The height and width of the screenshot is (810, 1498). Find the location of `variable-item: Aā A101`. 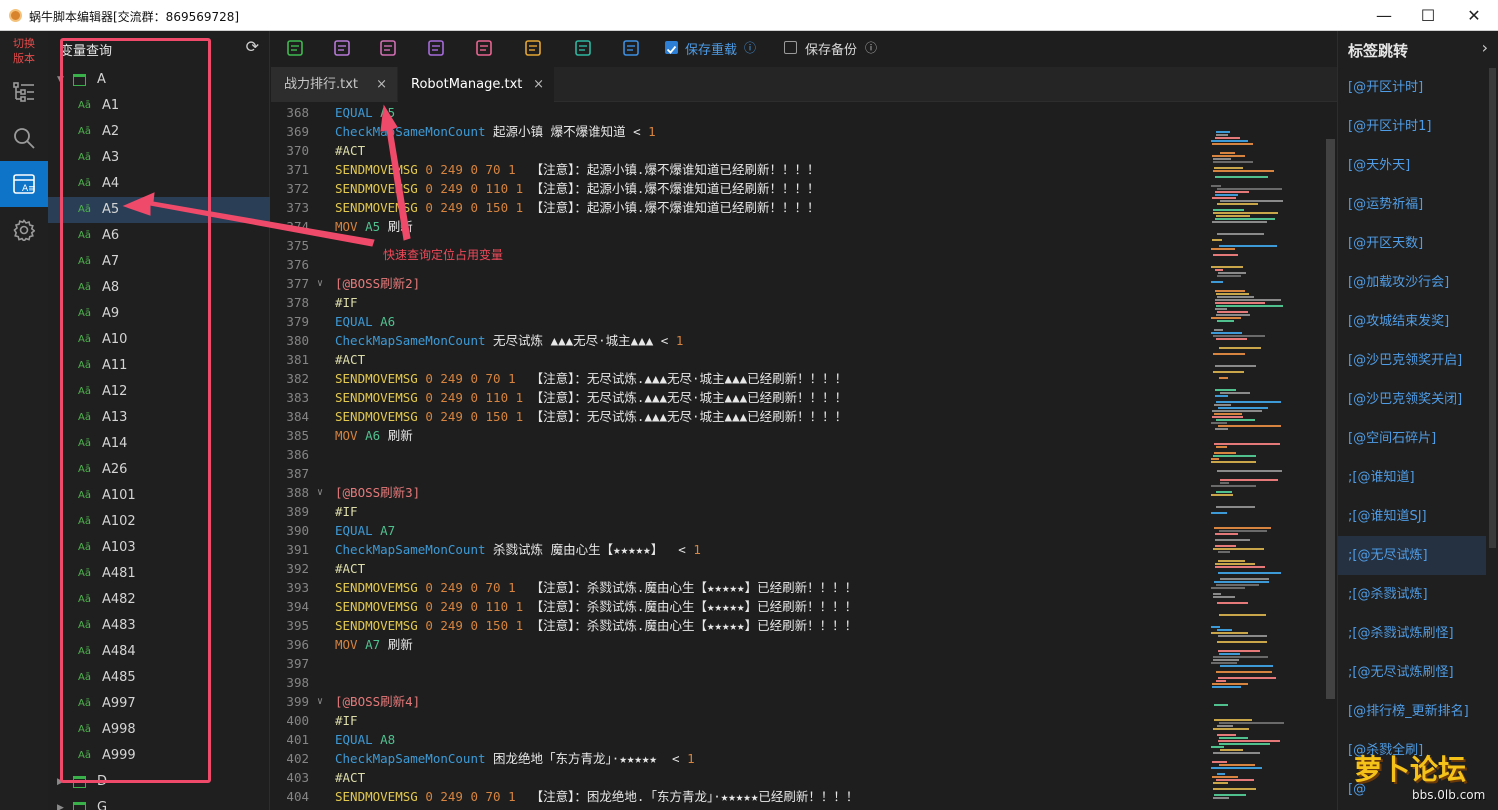

variable-item: Aā A101 is located at coordinates (159, 496).